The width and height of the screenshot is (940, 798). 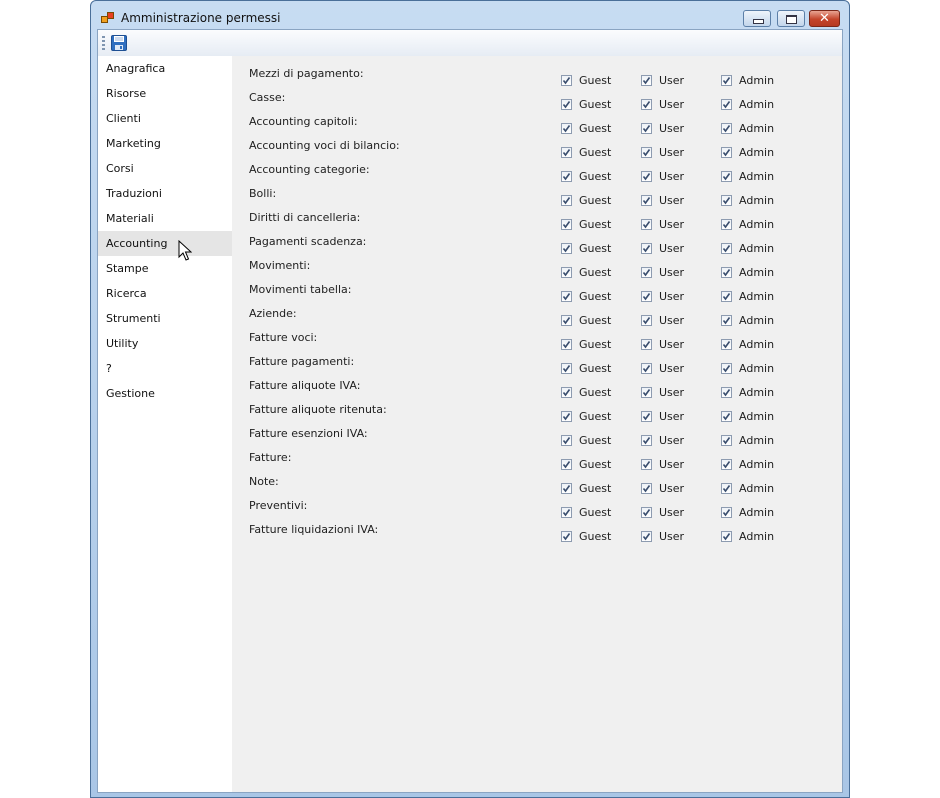 What do you see at coordinates (165, 393) in the screenshot?
I see `sidebar-item: Gestione` at bounding box center [165, 393].